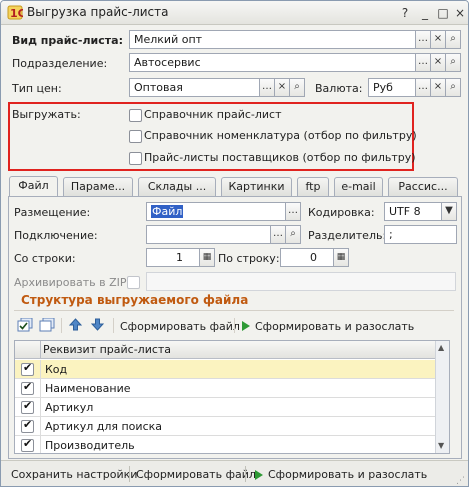 The height and width of the screenshot is (487, 469). Describe the element at coordinates (441, 347) in the screenshot. I see `scroll-up-icon: ▲` at that location.